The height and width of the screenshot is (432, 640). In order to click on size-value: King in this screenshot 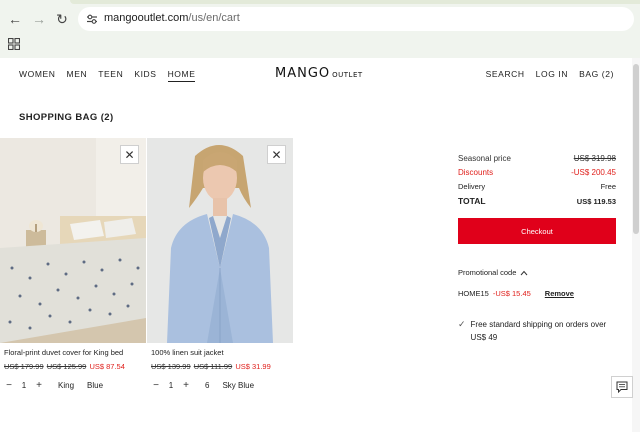, I will do `click(66, 385)`.